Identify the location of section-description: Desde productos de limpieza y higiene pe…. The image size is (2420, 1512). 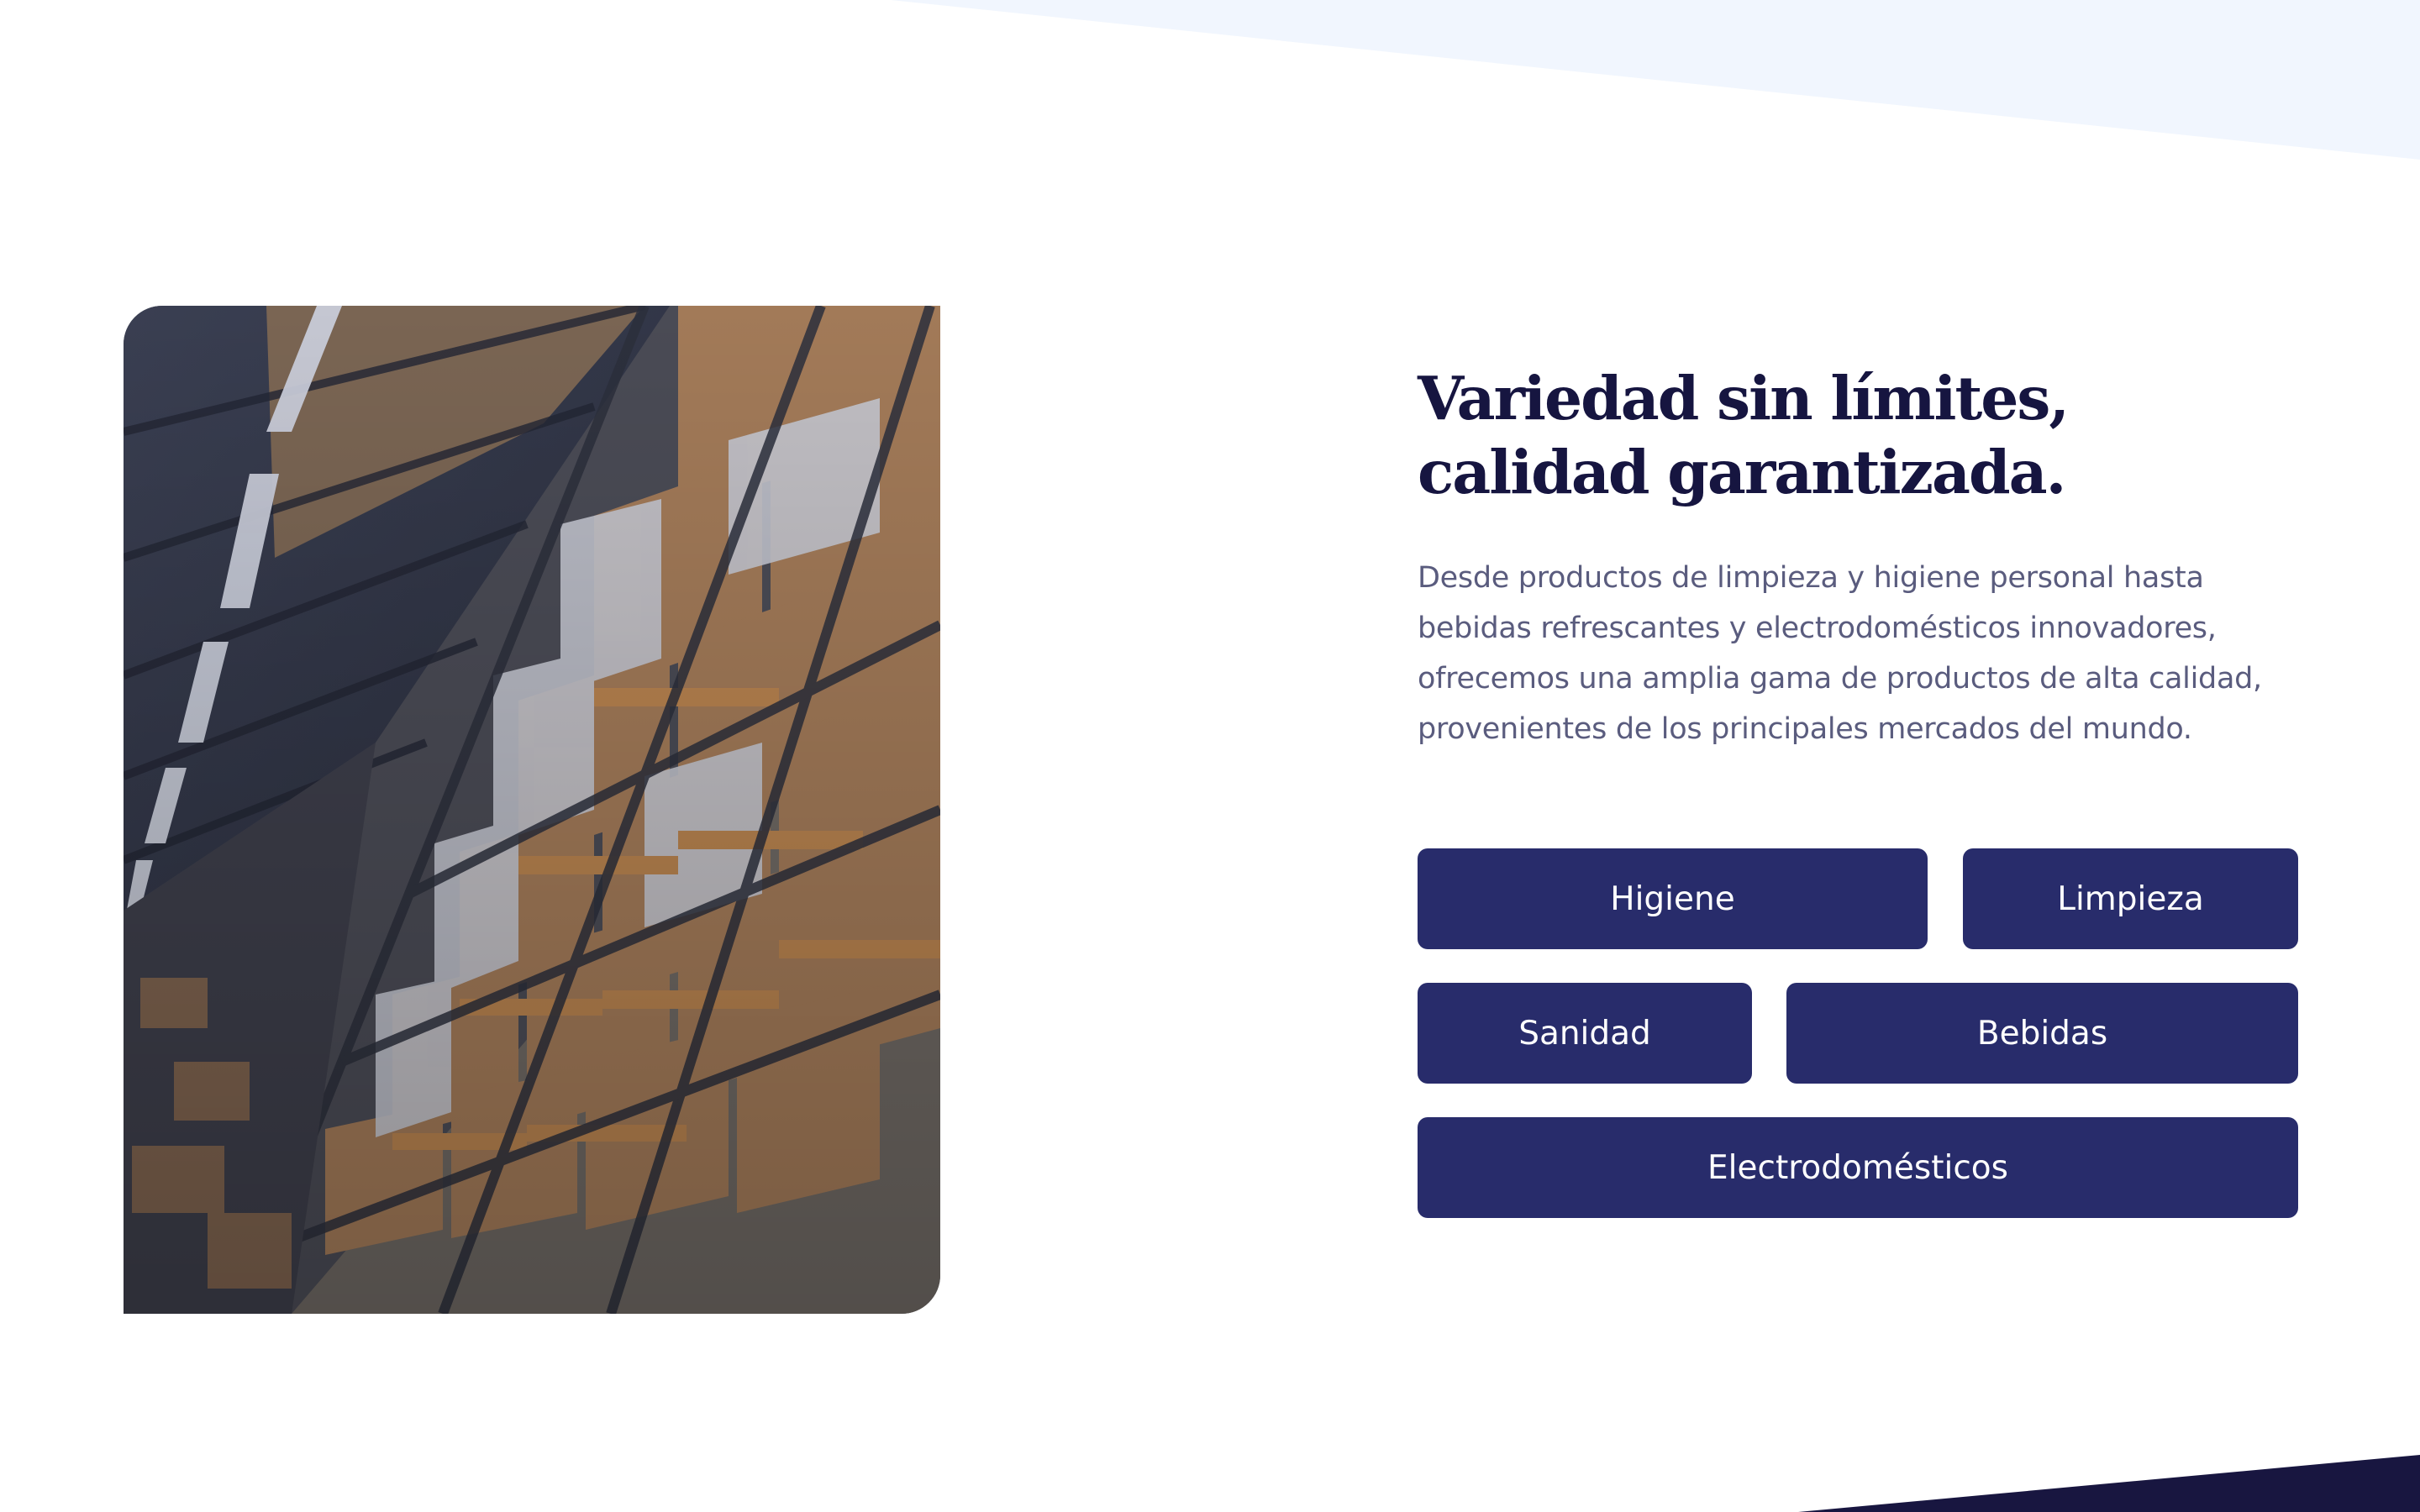
(1840, 653).